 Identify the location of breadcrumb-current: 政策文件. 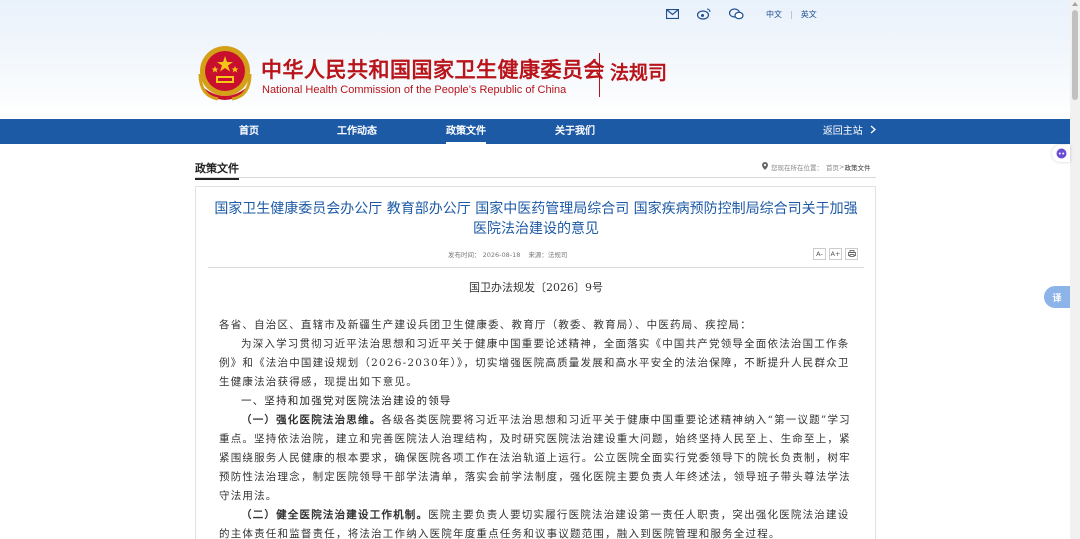
(857, 168).